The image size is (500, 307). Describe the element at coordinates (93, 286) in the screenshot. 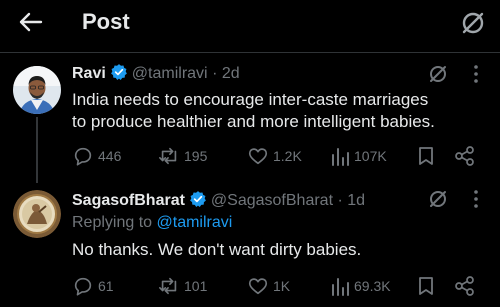

I see `reply-button: 61` at that location.